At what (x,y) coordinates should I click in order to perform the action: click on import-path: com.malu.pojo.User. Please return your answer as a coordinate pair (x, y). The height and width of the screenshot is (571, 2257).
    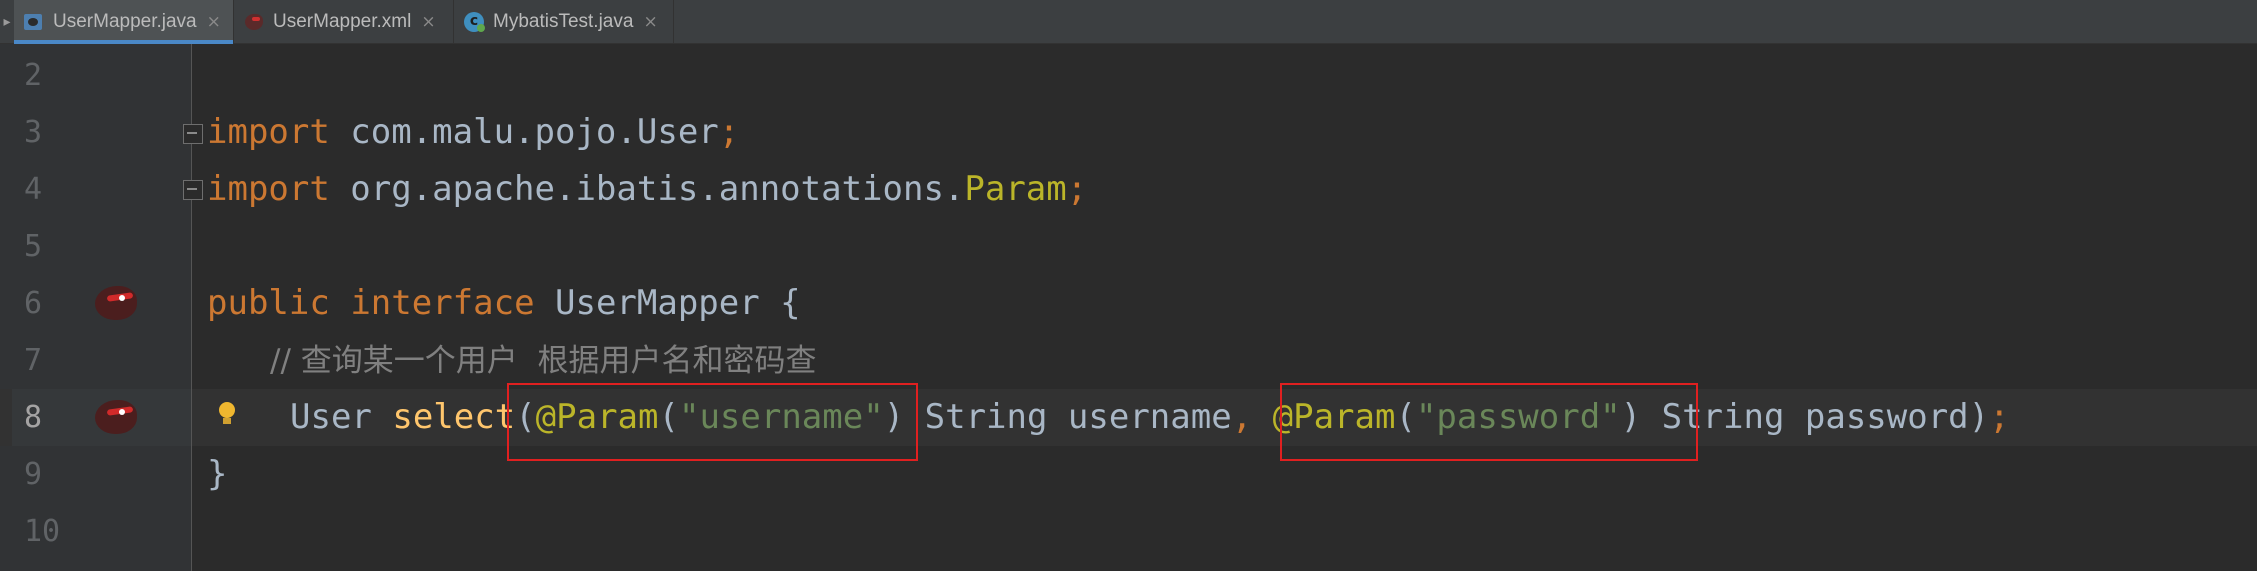
    Looking at the image, I should click on (524, 132).